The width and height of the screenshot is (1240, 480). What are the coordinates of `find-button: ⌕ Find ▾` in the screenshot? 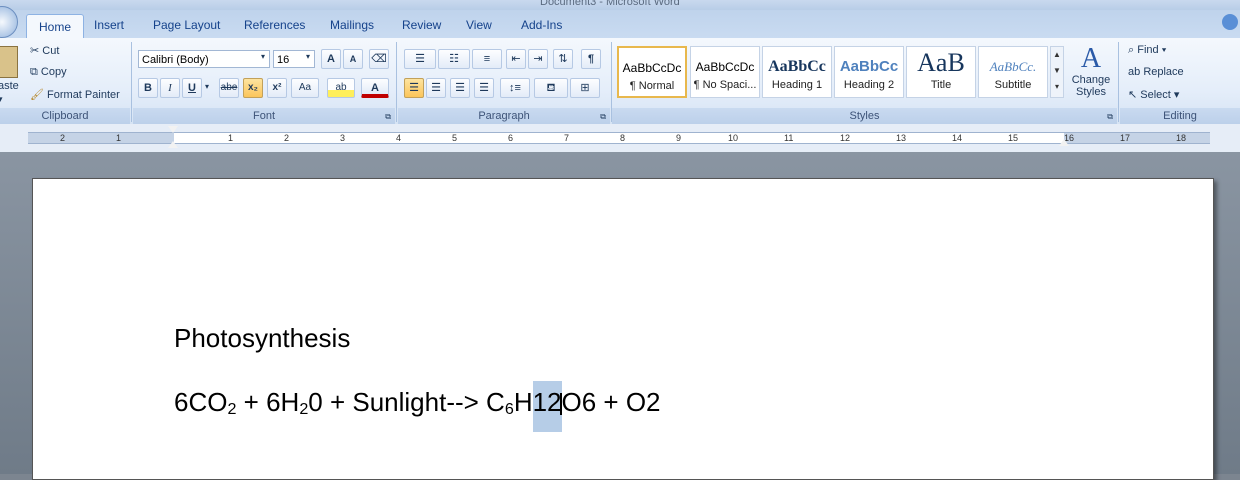 It's located at (1147, 50).